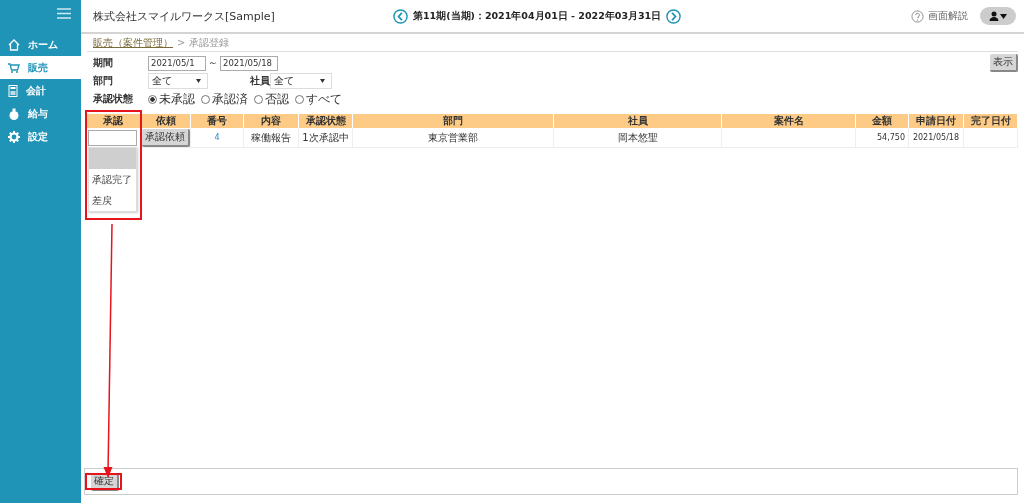  I want to click on staff-select: 全て, so click(301, 81).